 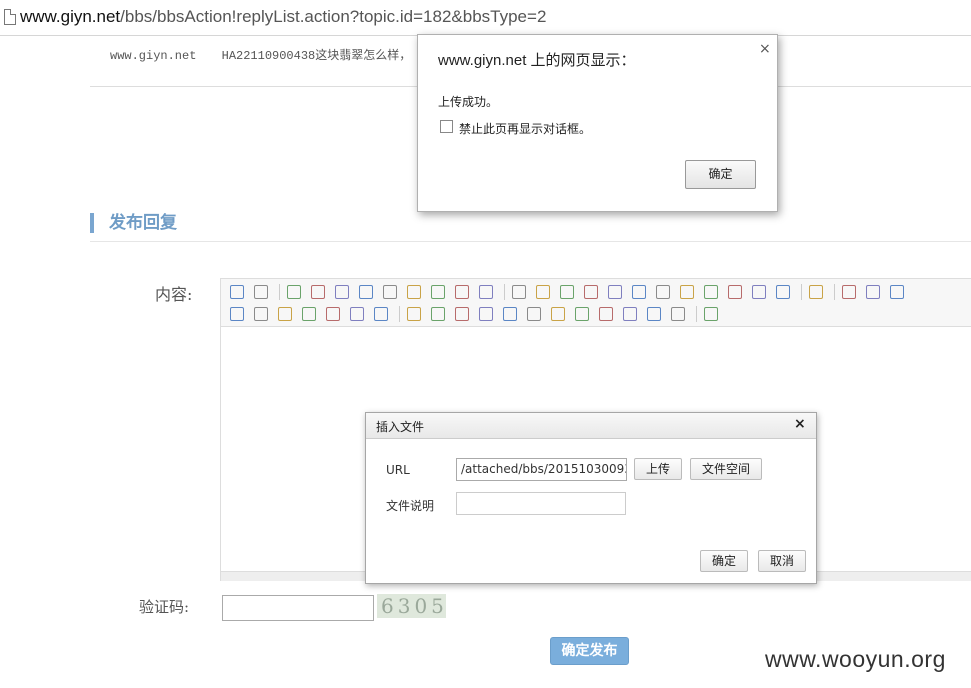 What do you see at coordinates (678, 314) in the screenshot?
I see `unlink-icon` at bounding box center [678, 314].